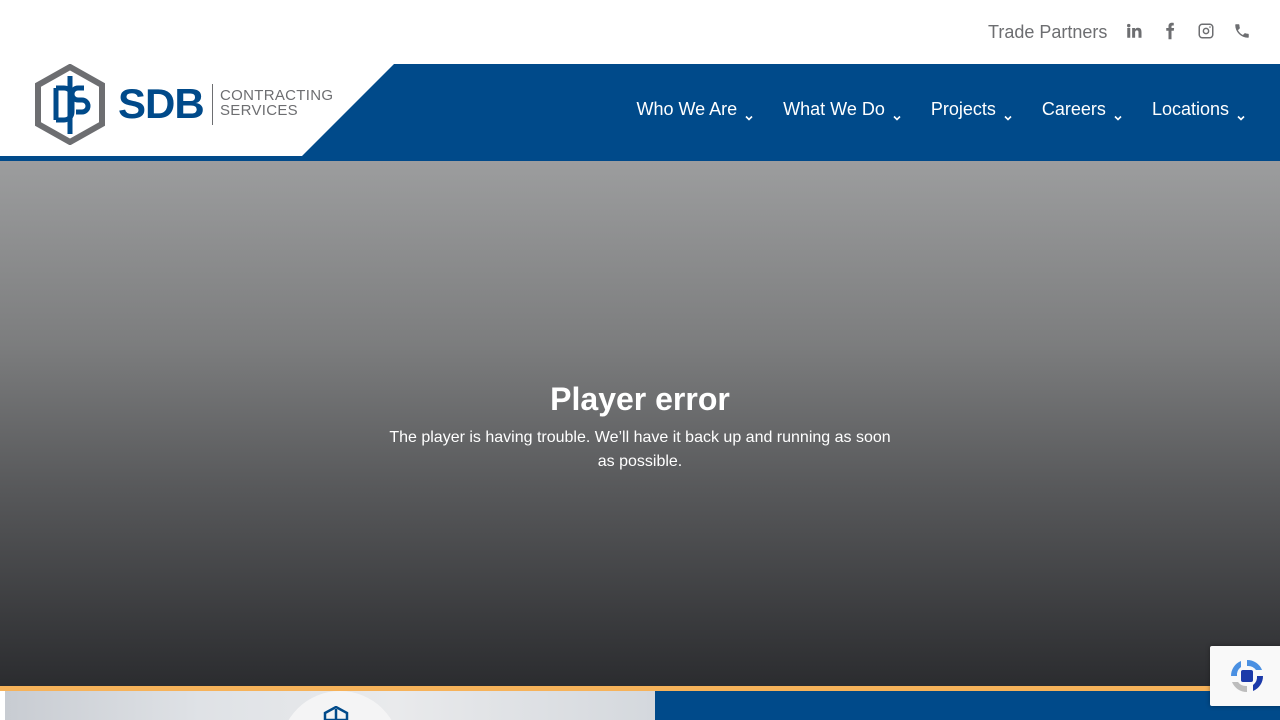  I want to click on helmet-logo-icon, so click(336, 713).